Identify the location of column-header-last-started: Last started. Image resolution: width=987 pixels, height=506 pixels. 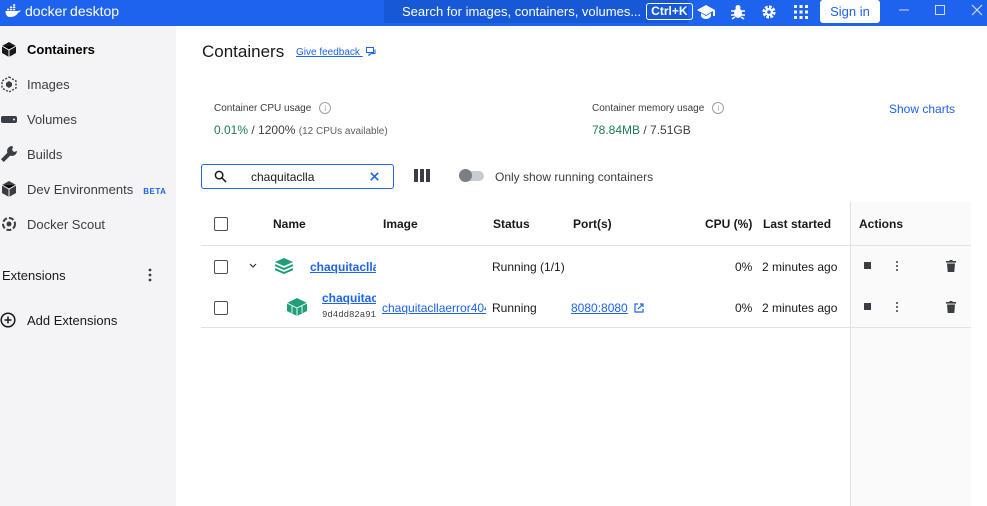
(797, 224).